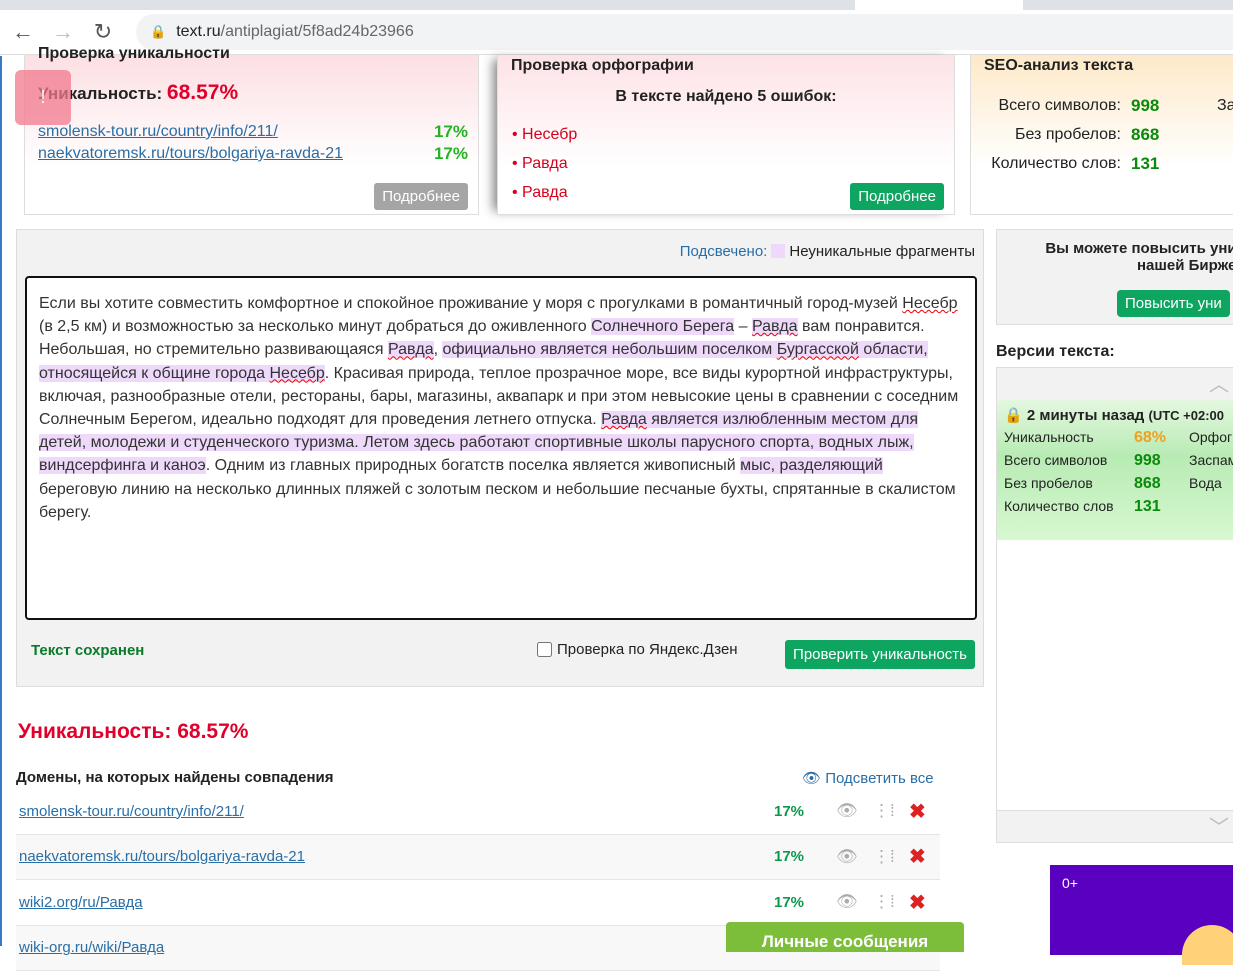 The height and width of the screenshot is (971, 1233). What do you see at coordinates (1145, 163) in the screenshot?
I see `stat-value: 131` at bounding box center [1145, 163].